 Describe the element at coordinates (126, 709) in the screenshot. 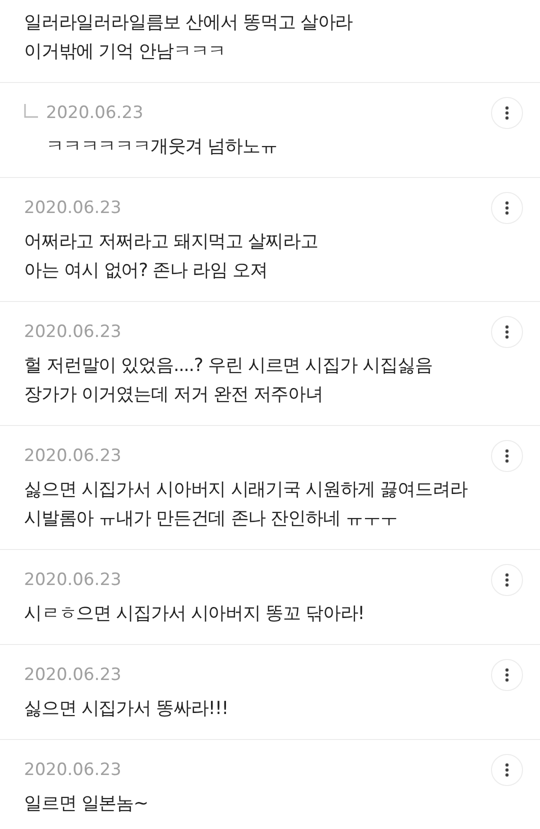

I see `comment-text: 싫으면 시집가서 똥싸라!!!` at that location.